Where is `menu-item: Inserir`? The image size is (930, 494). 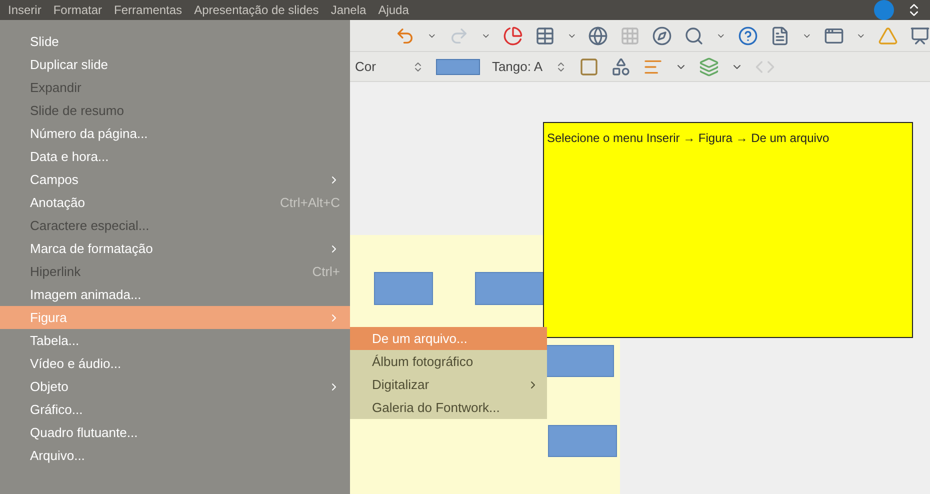
menu-item: Inserir is located at coordinates (25, 10).